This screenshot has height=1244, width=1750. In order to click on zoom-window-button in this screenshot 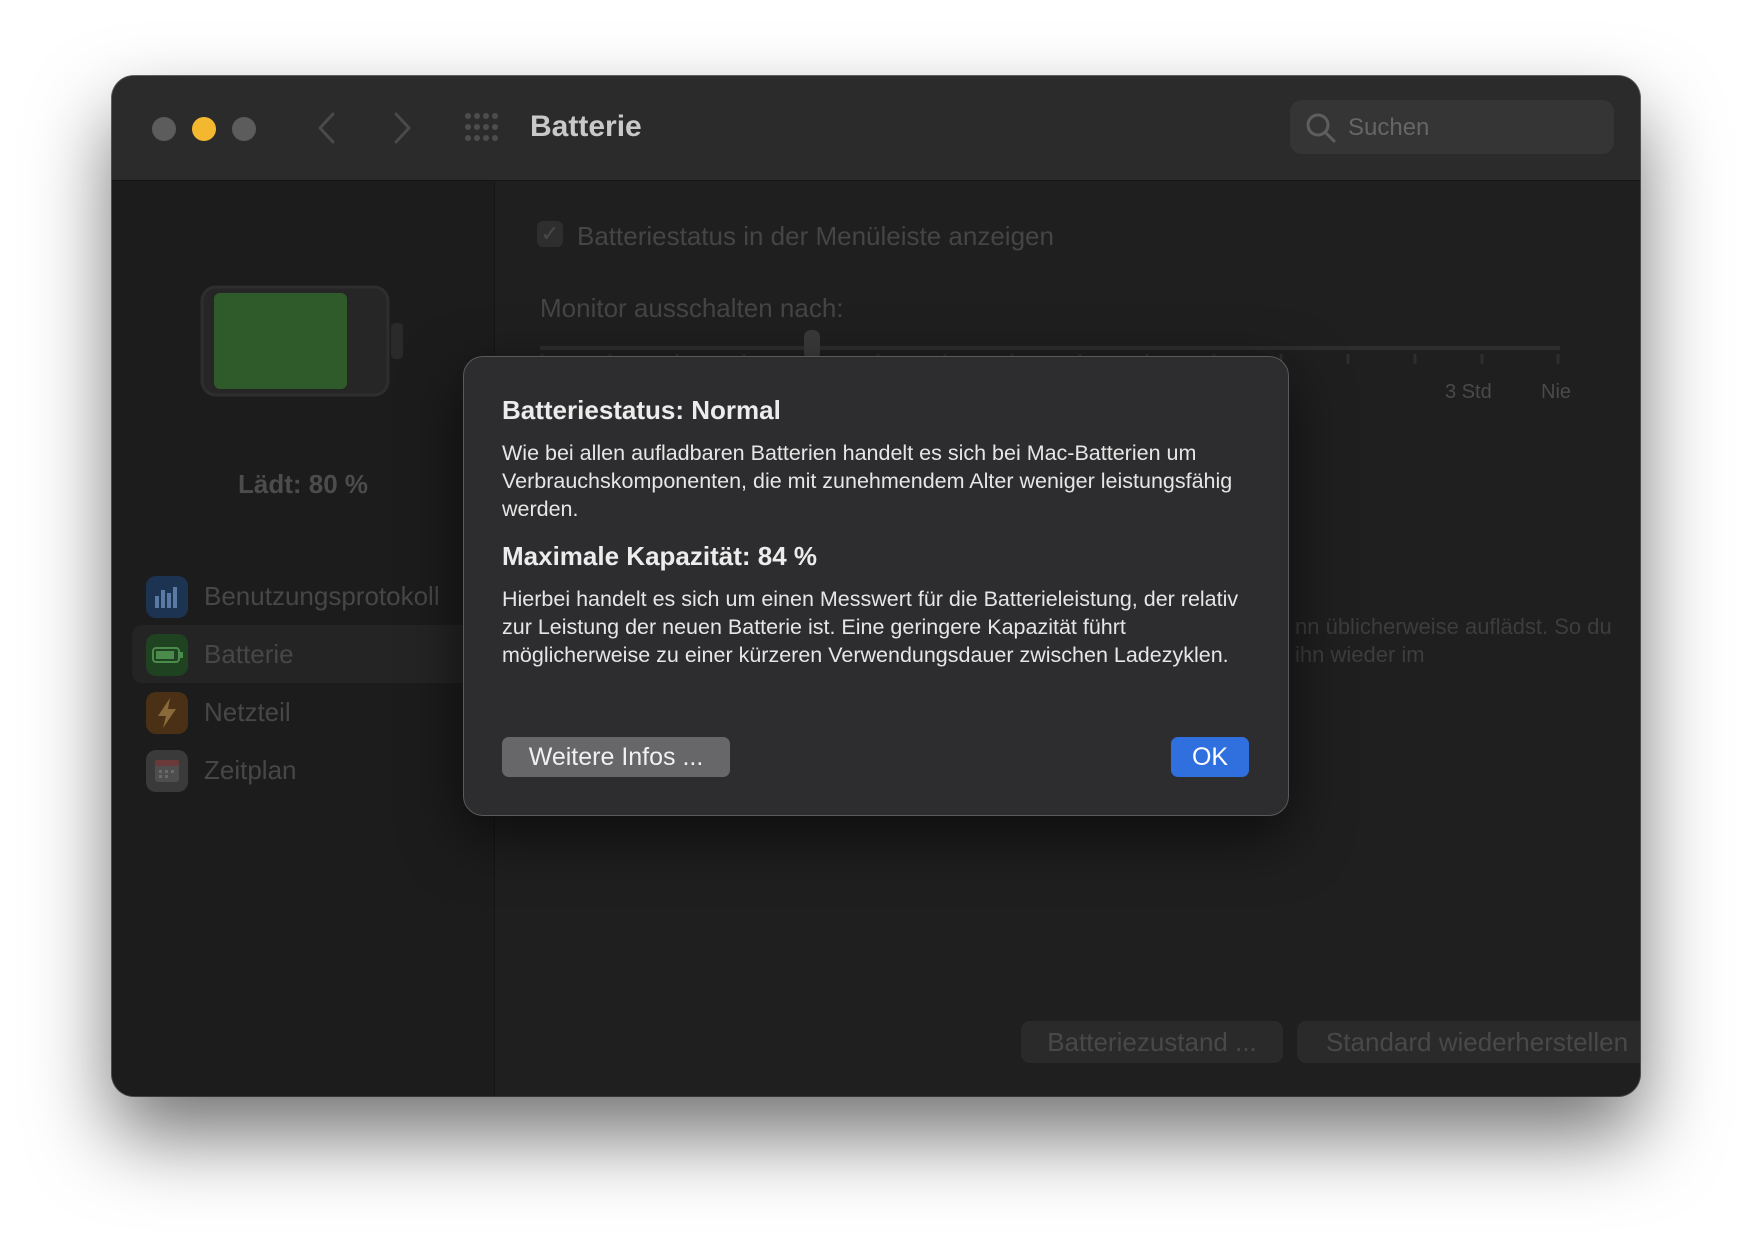, I will do `click(244, 129)`.